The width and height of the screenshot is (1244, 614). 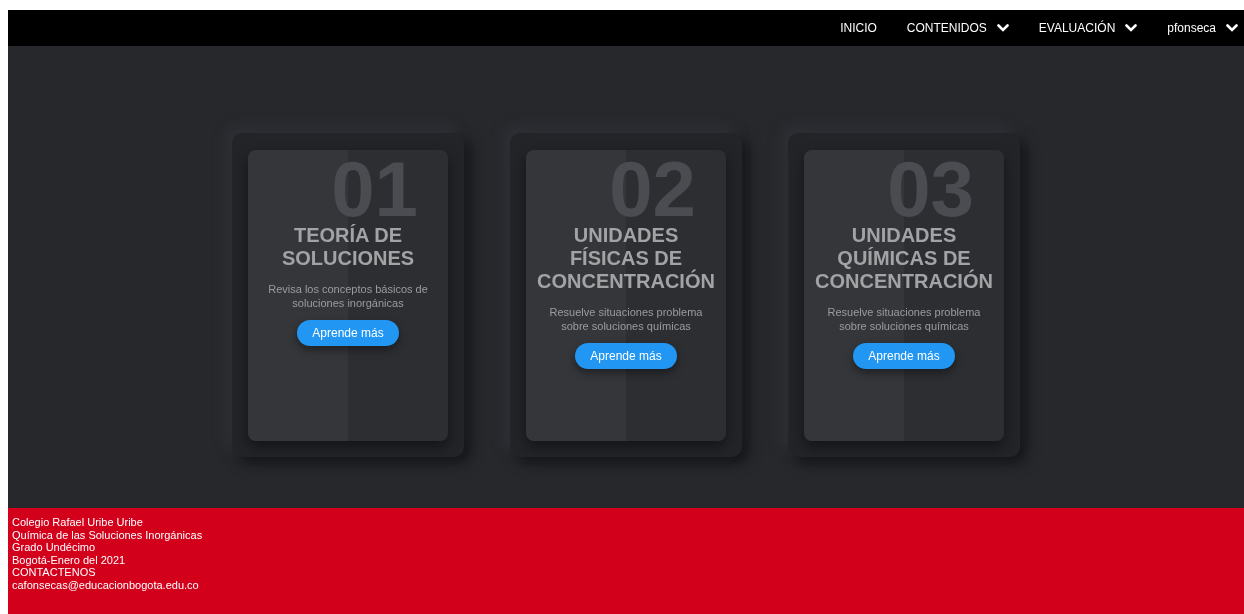 What do you see at coordinates (69, 559) in the screenshot?
I see `footer-text: Bogotá-Enero del 2021` at bounding box center [69, 559].